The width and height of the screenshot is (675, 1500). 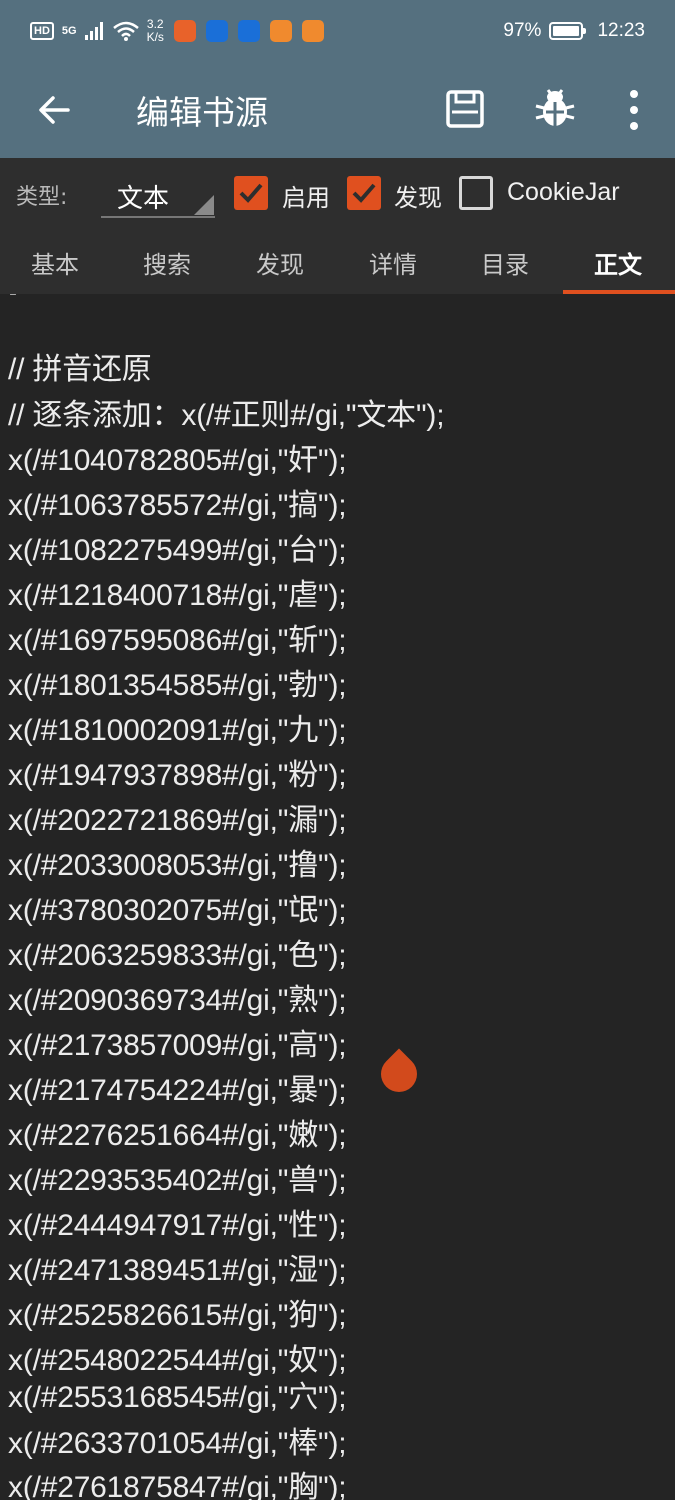 What do you see at coordinates (177, 1180) in the screenshot?
I see `code-line: x(/#2293535402#/gi,"兽");` at bounding box center [177, 1180].